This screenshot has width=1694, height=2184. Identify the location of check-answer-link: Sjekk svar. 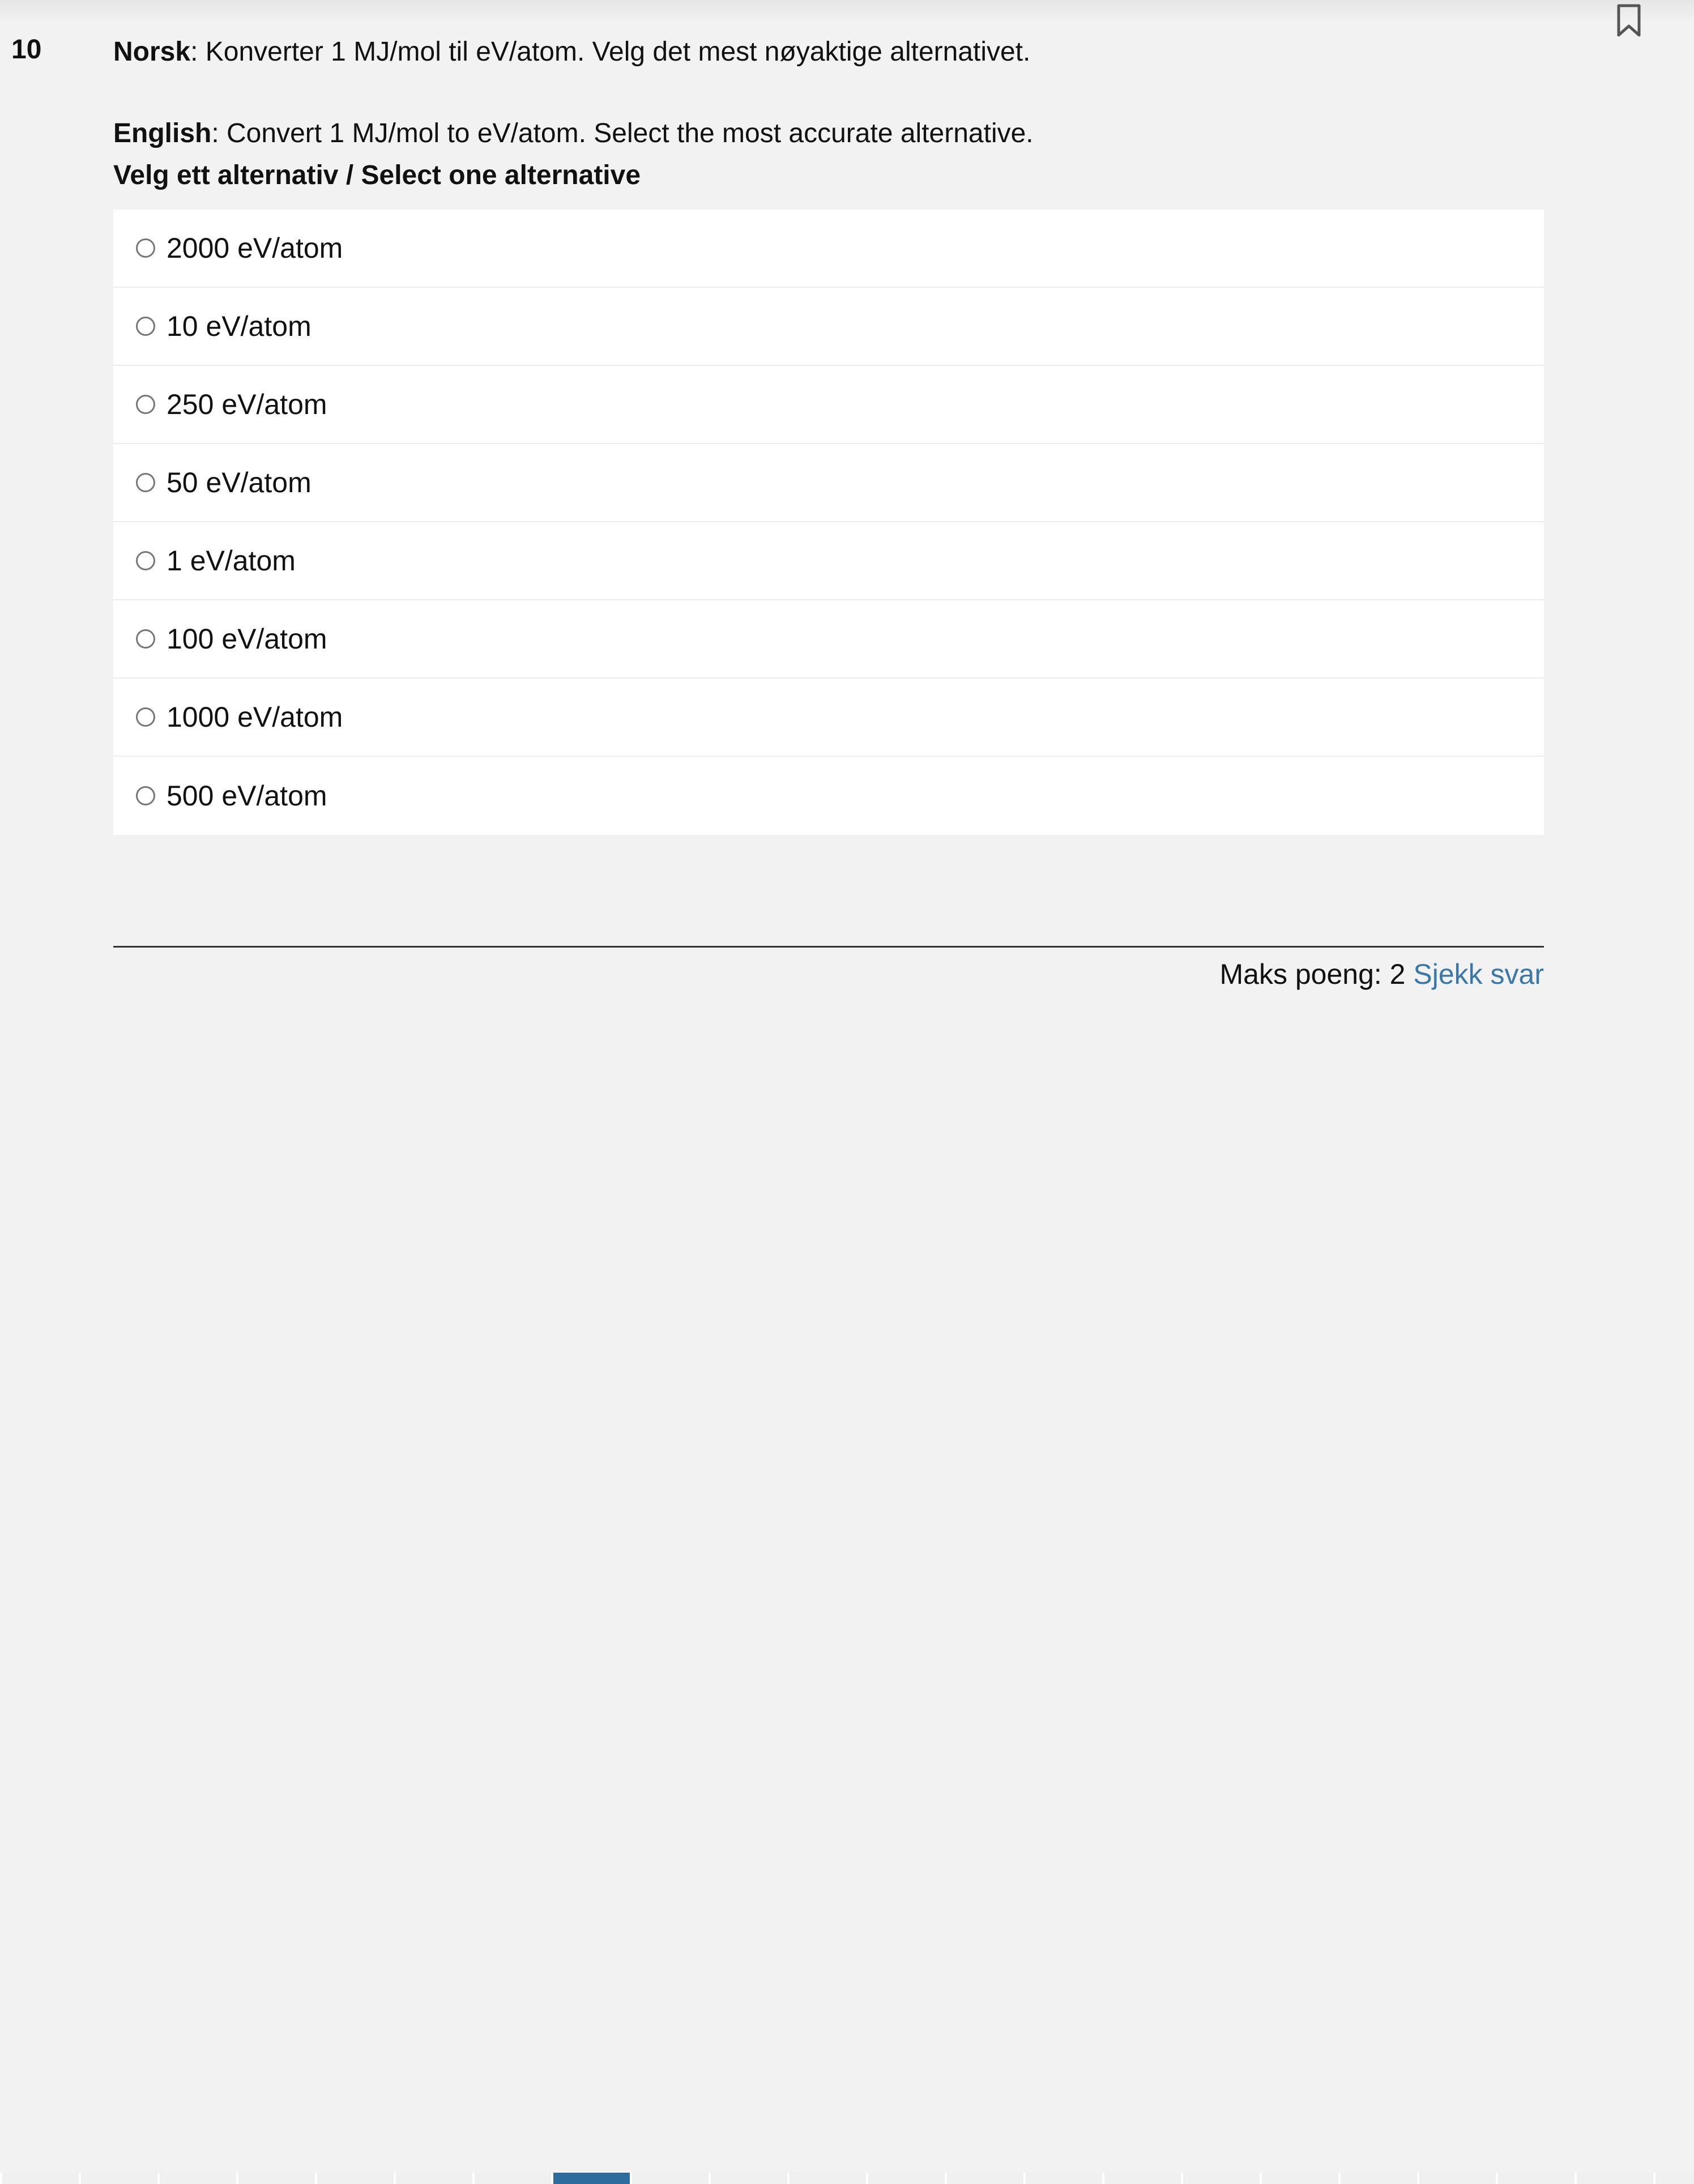
(1479, 974).